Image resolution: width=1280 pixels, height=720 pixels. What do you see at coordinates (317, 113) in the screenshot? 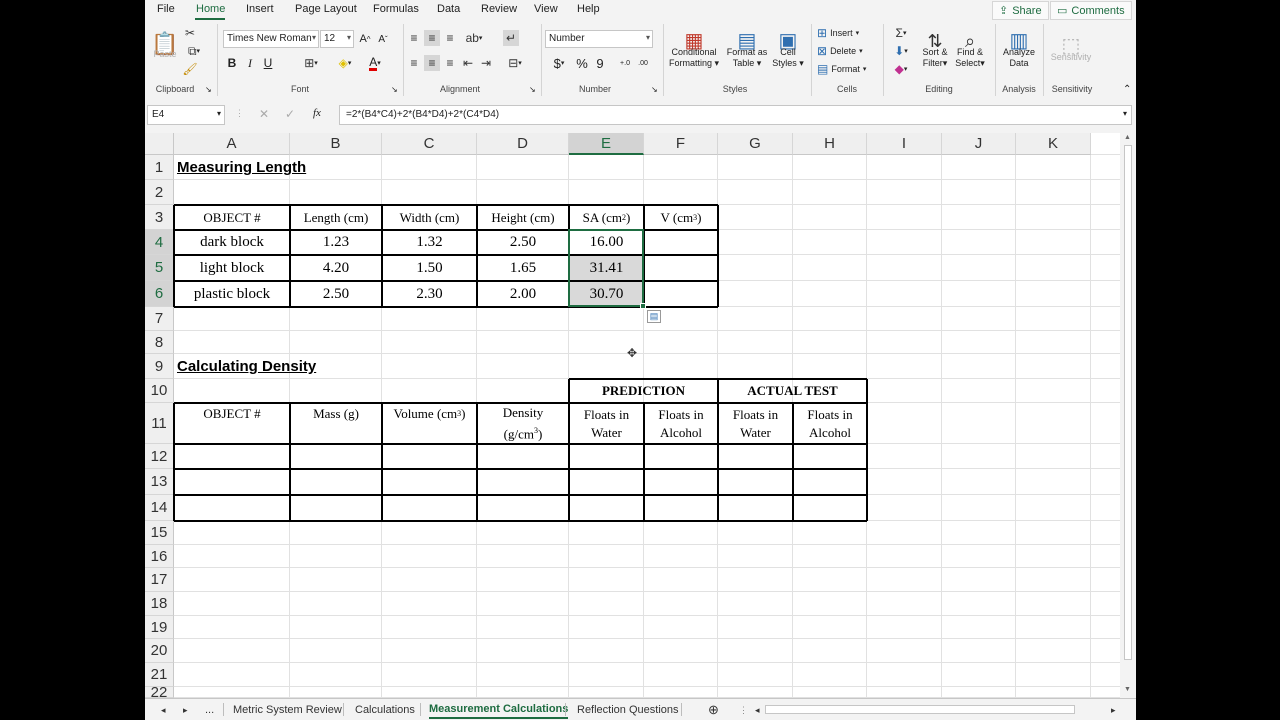
I see `insert-function-icon: fx` at bounding box center [317, 113].